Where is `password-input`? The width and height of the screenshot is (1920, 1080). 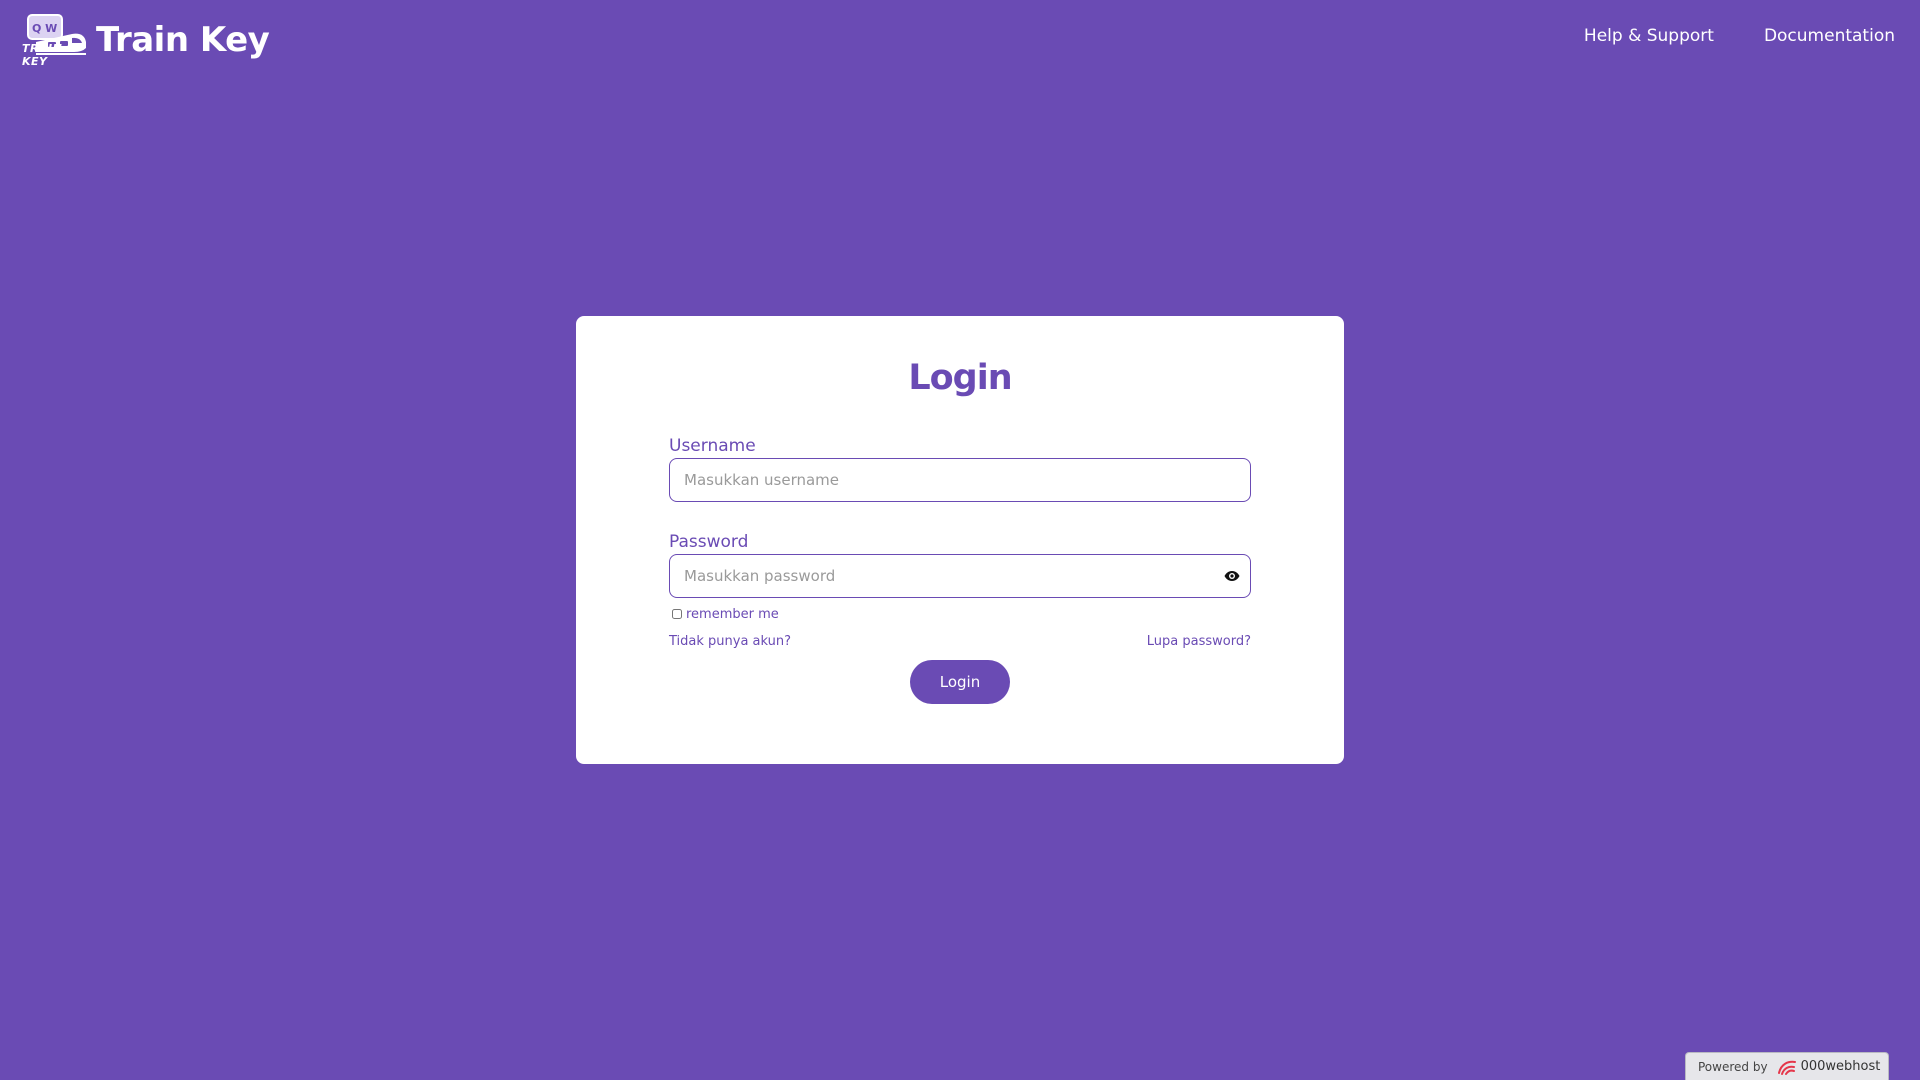
password-input is located at coordinates (960, 576).